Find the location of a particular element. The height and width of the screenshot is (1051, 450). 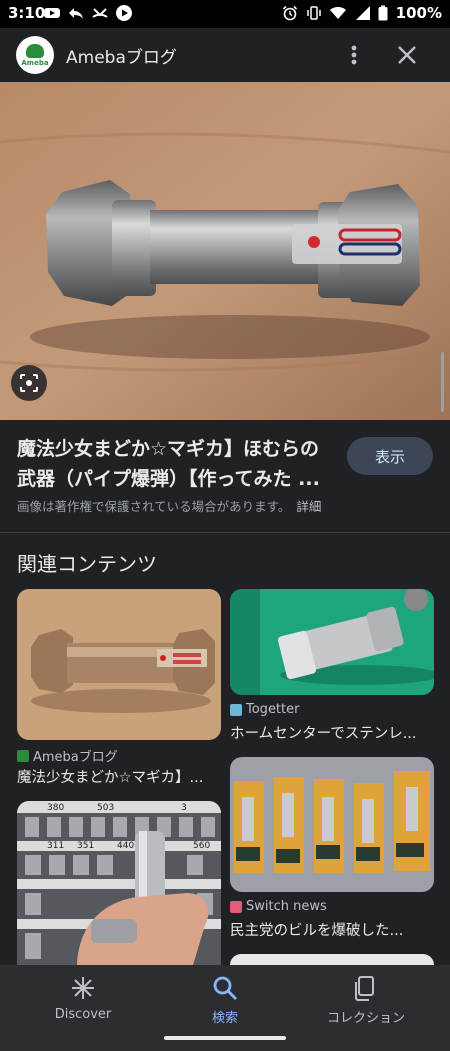

card-source: Amebaブログ is located at coordinates (67, 755).